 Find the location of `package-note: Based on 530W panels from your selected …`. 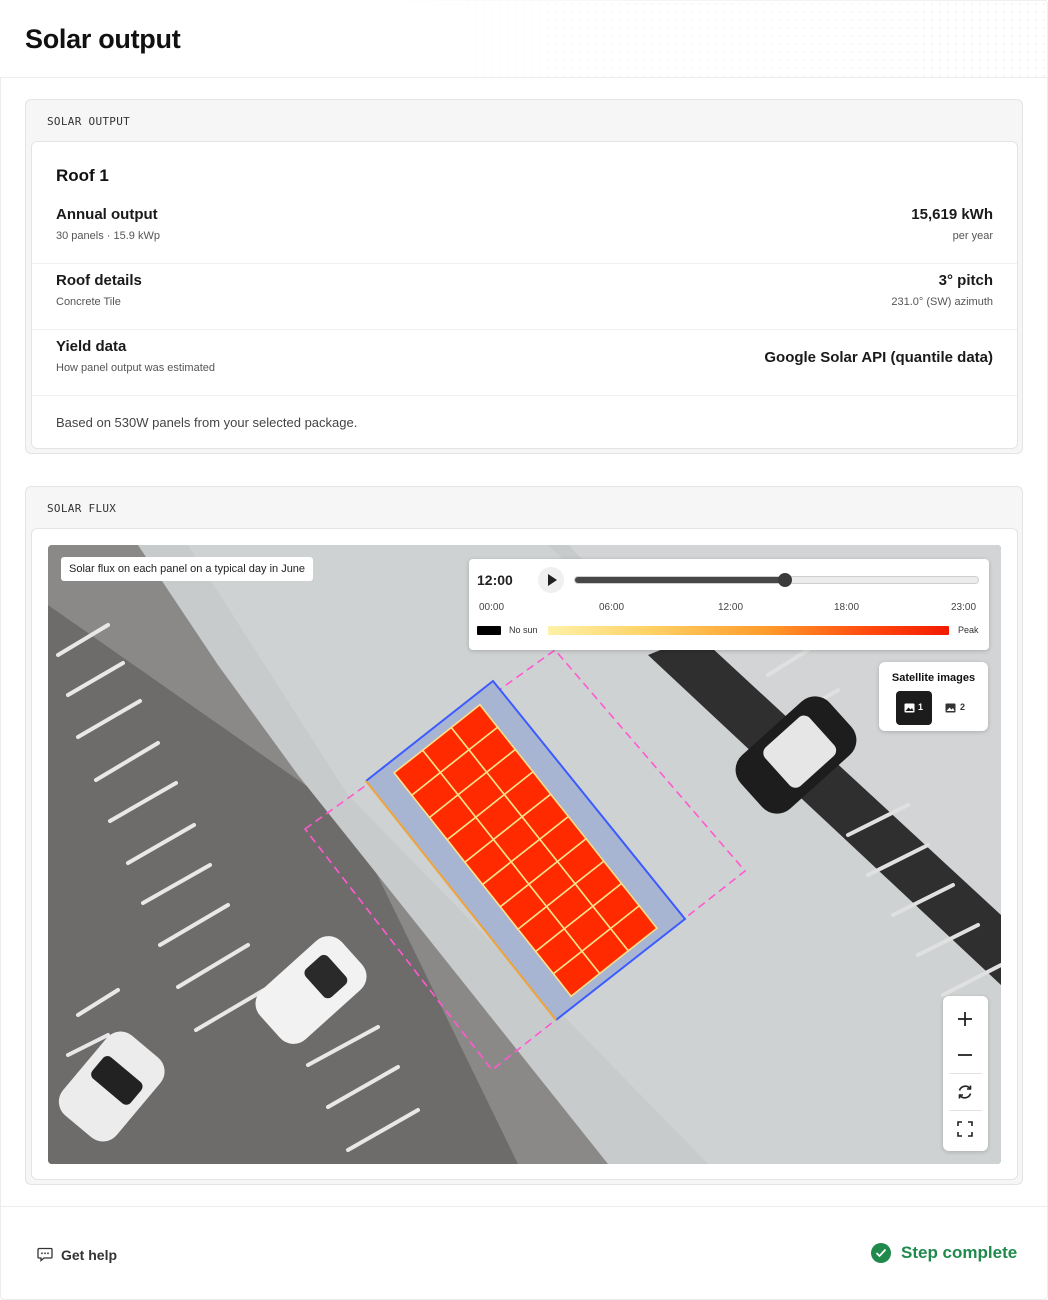

package-note: Based on 530W panels from your selected … is located at coordinates (207, 422).